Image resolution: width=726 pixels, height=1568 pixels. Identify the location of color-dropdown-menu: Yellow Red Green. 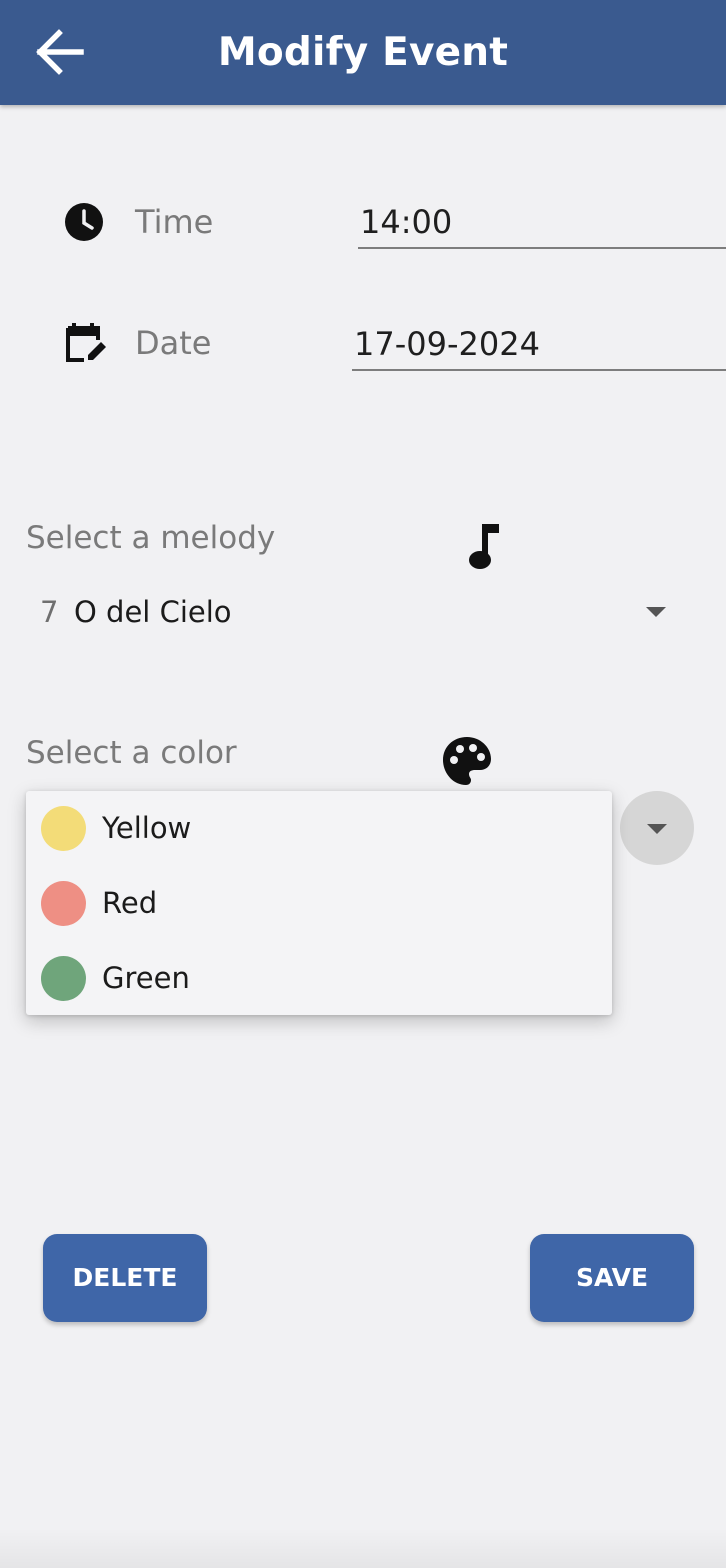
(319, 903).